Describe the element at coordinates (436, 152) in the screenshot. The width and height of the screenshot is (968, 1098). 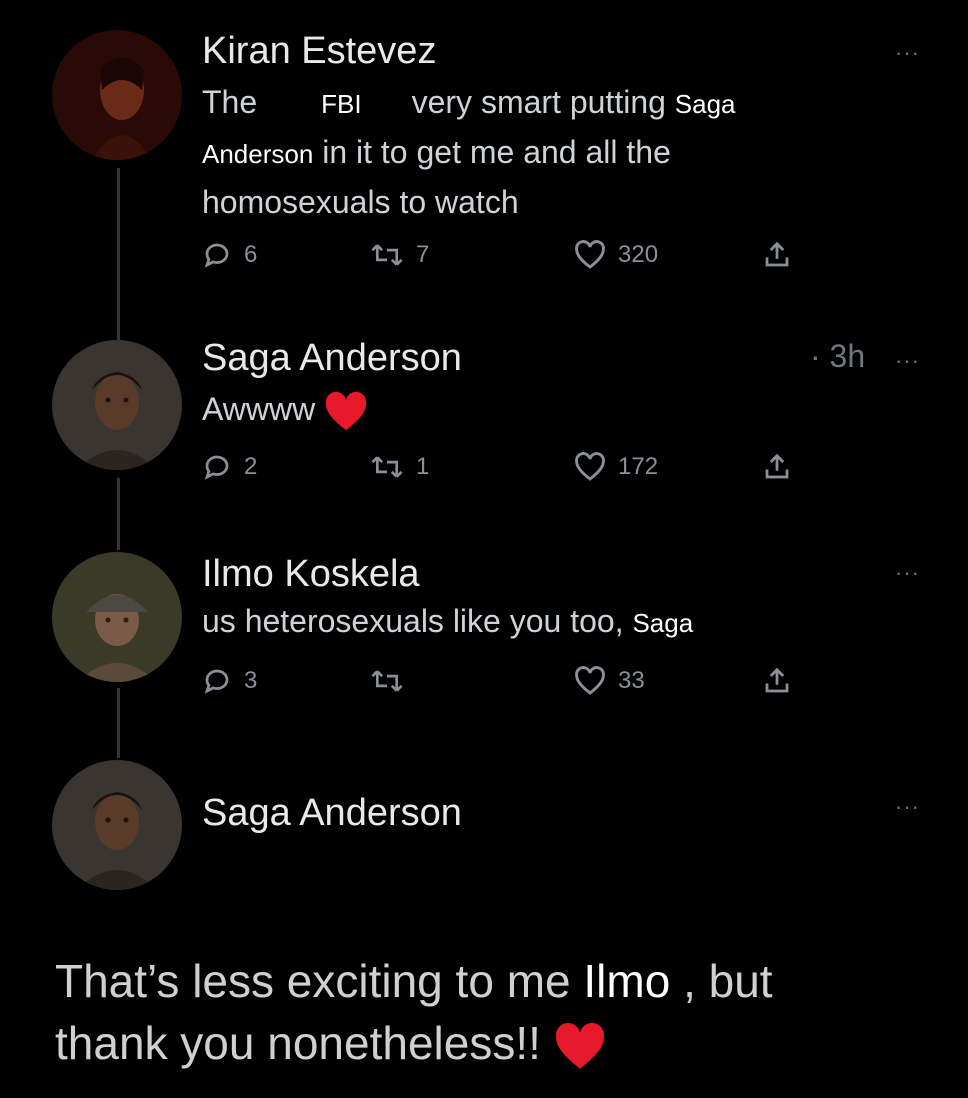
I see `tweet-line-2: Anderson in it to get me and all the` at that location.